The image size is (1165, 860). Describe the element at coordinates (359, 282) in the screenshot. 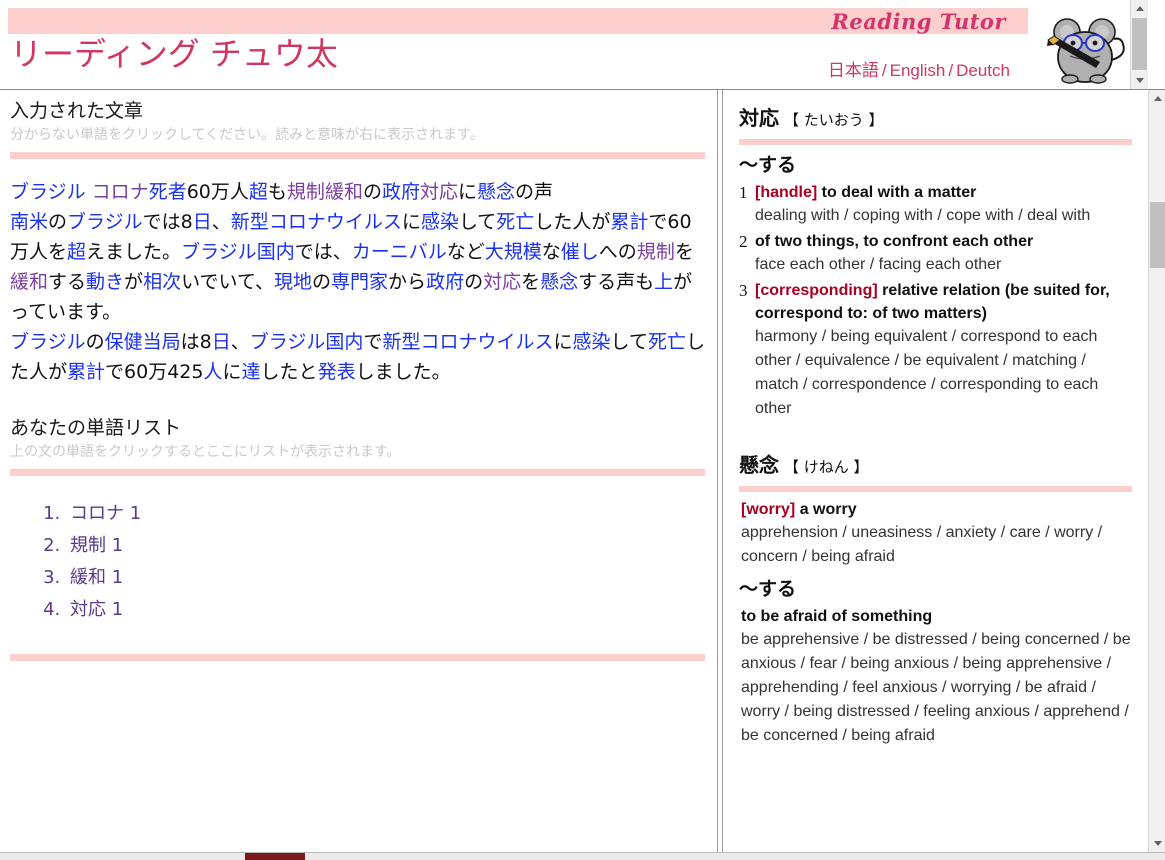

I see `article-word-link: 専門家` at that location.